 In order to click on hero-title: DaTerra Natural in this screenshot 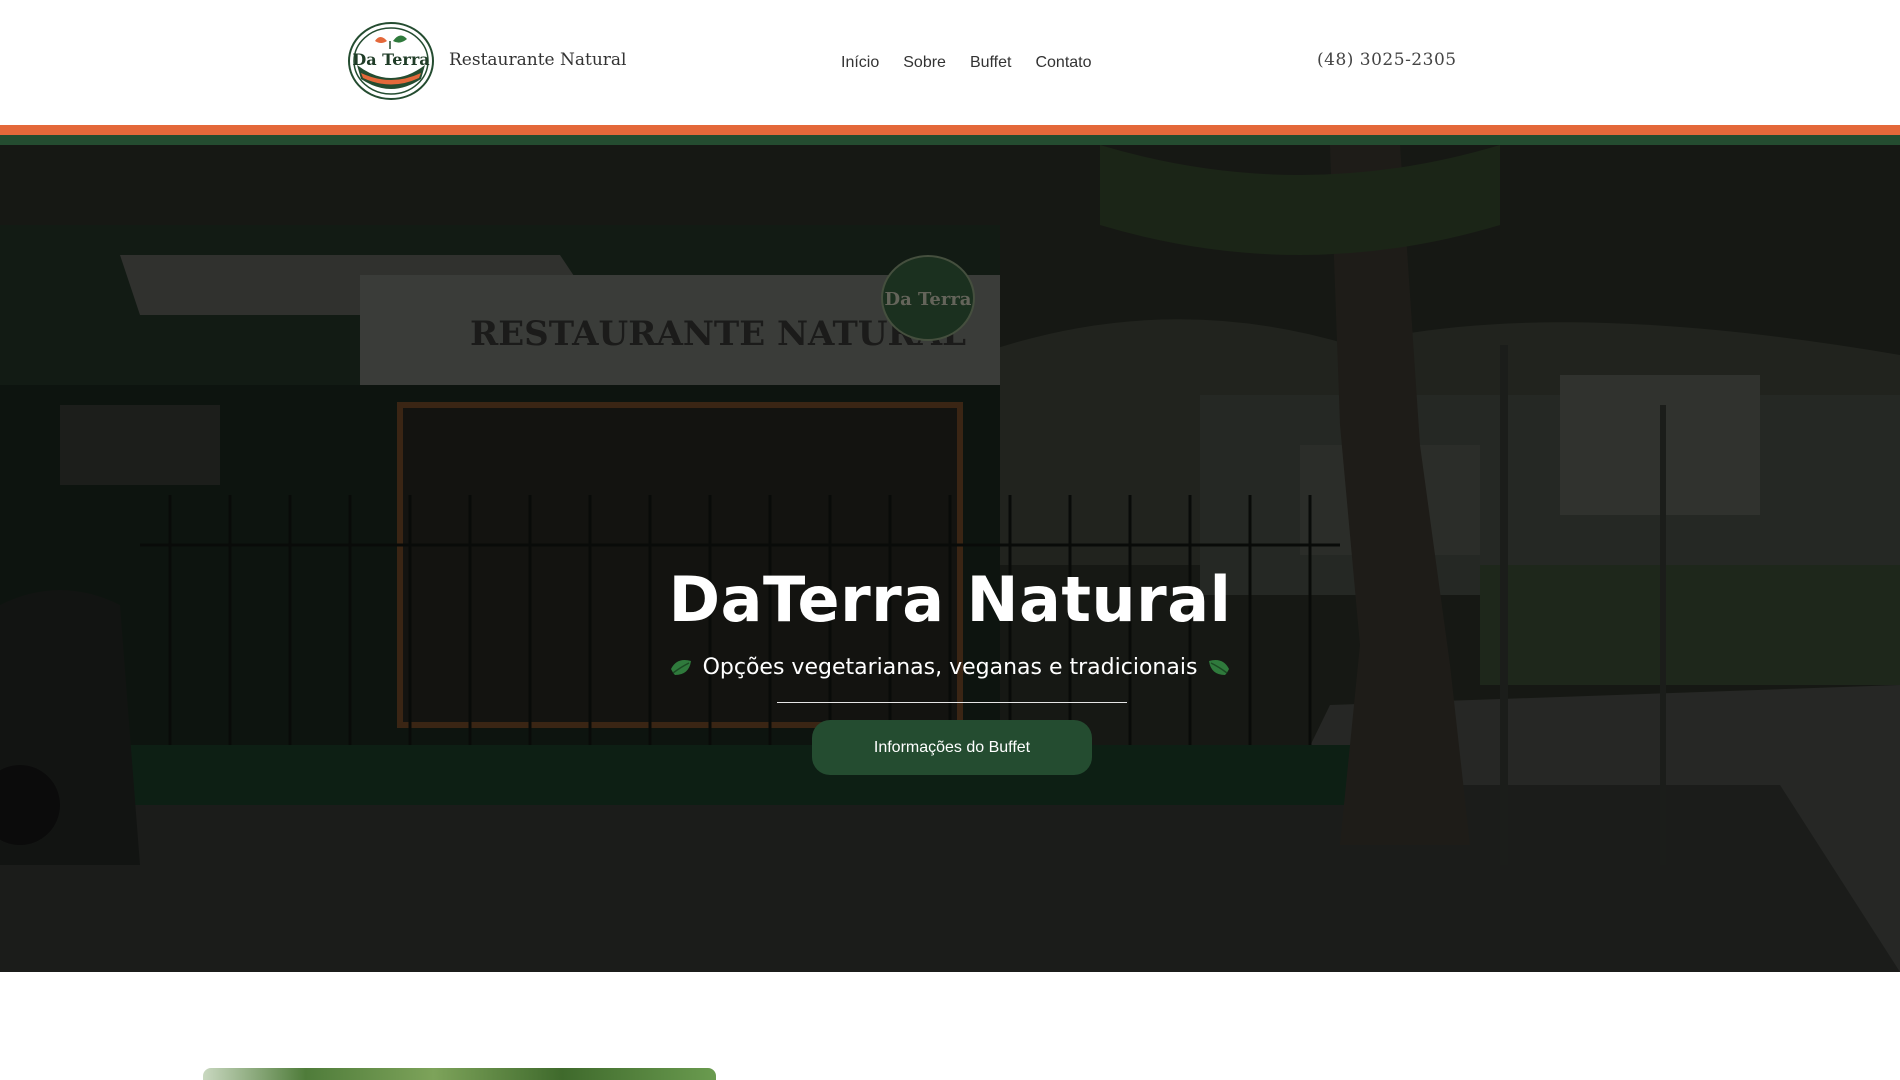, I will do `click(950, 599)`.